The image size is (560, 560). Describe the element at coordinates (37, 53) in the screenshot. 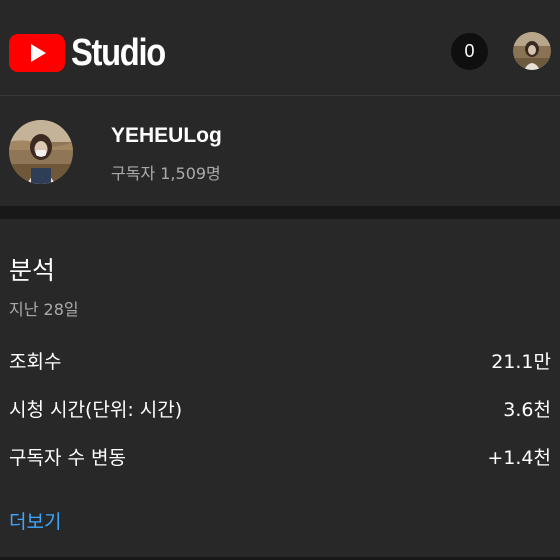

I see `youtube-play-icon` at that location.